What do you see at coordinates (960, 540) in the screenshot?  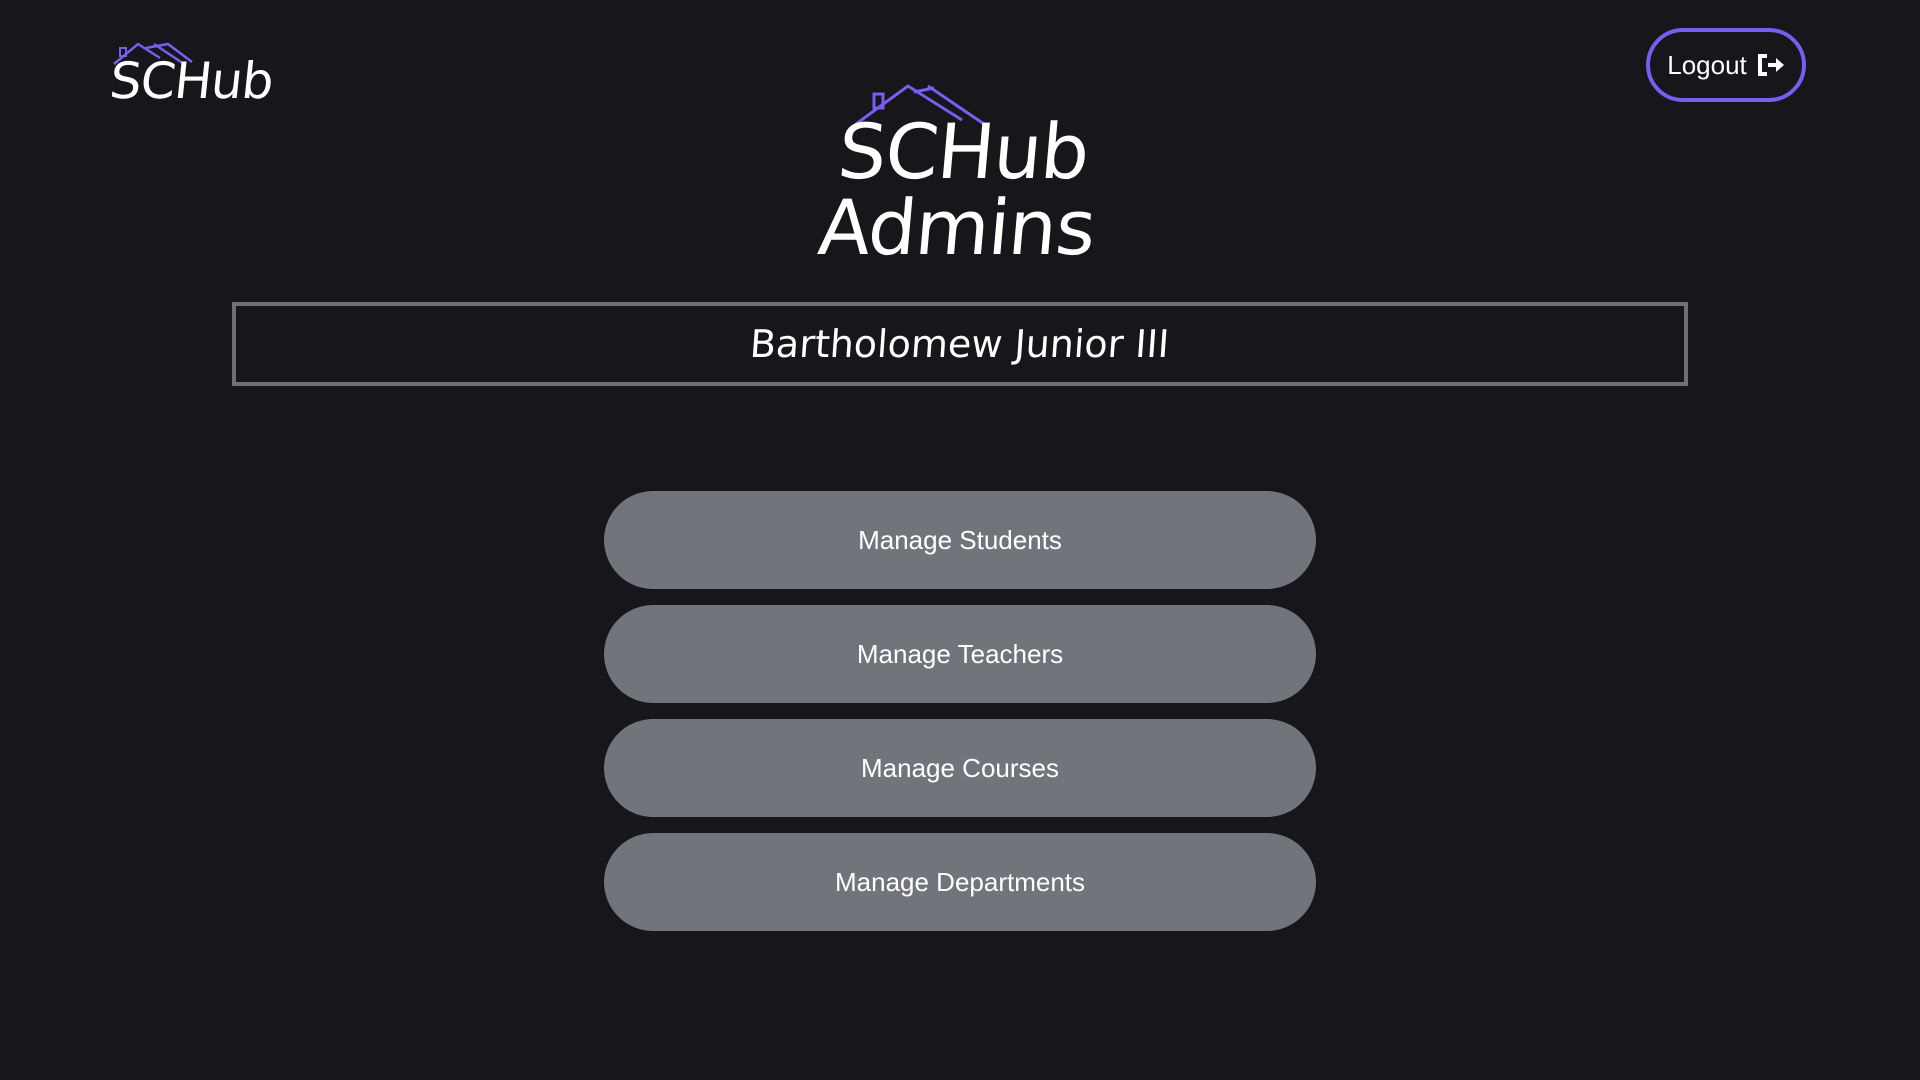 I see `manage-students-button: Manage Students` at bounding box center [960, 540].